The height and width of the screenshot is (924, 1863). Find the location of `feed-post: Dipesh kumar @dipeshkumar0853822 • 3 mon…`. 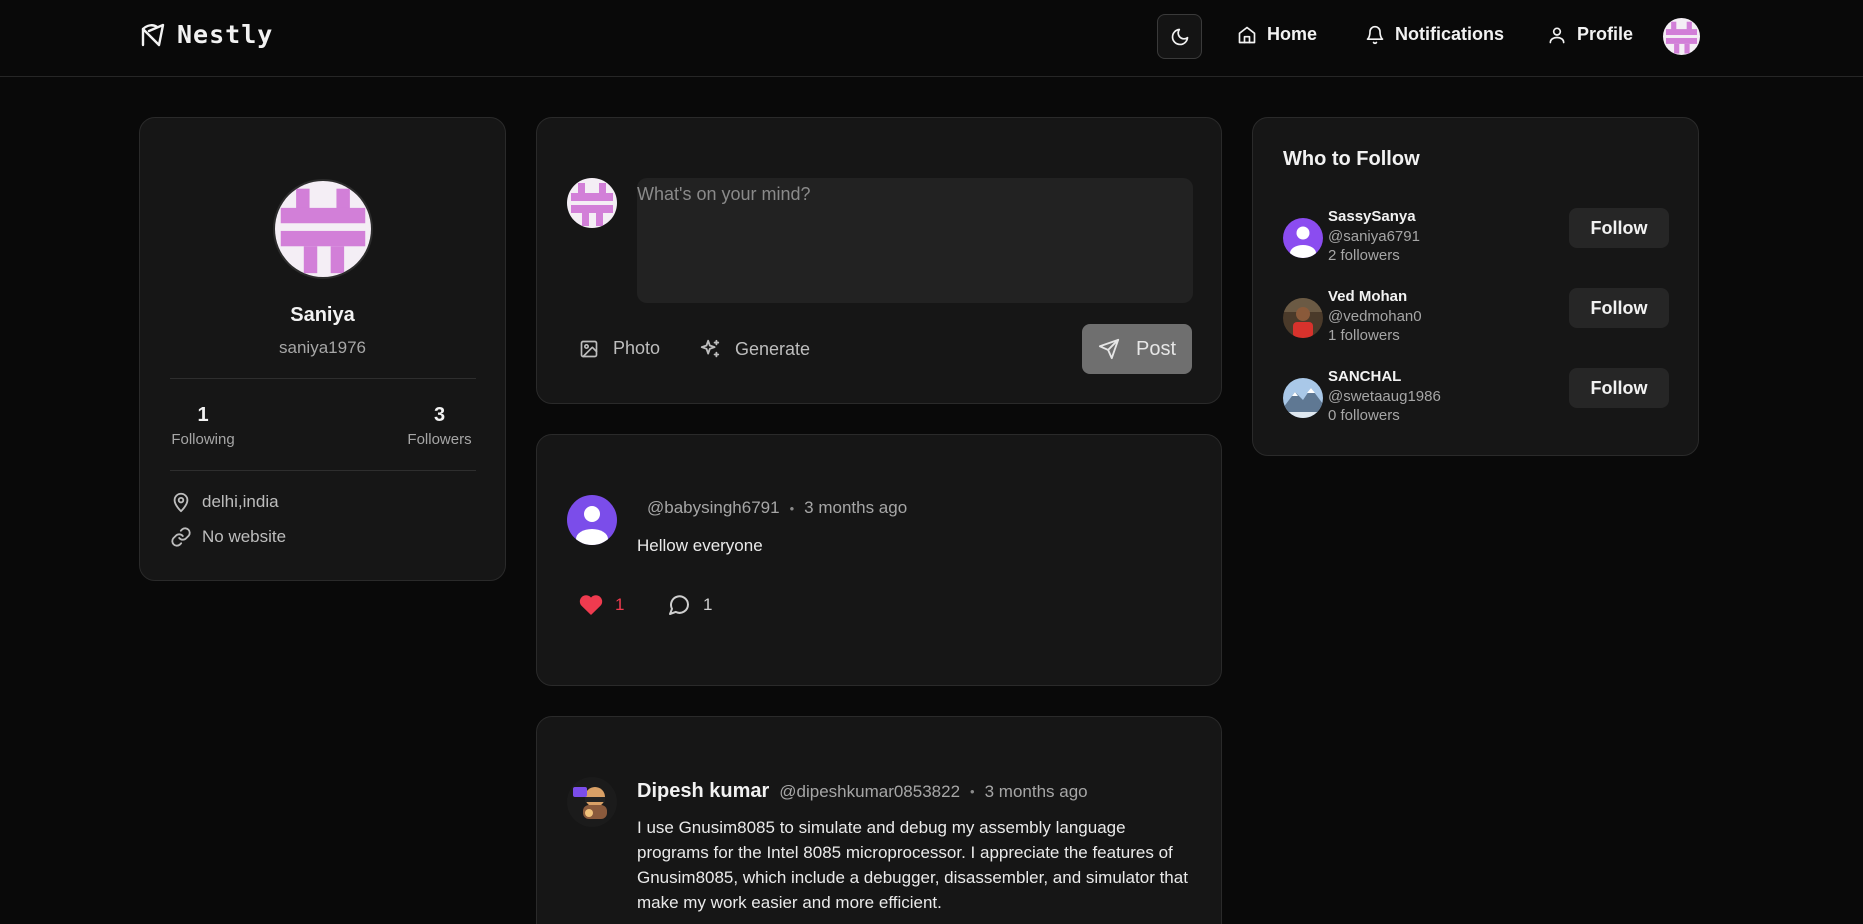

feed-post: Dipesh kumar @dipeshkumar0853822 • 3 mon… is located at coordinates (879, 820).